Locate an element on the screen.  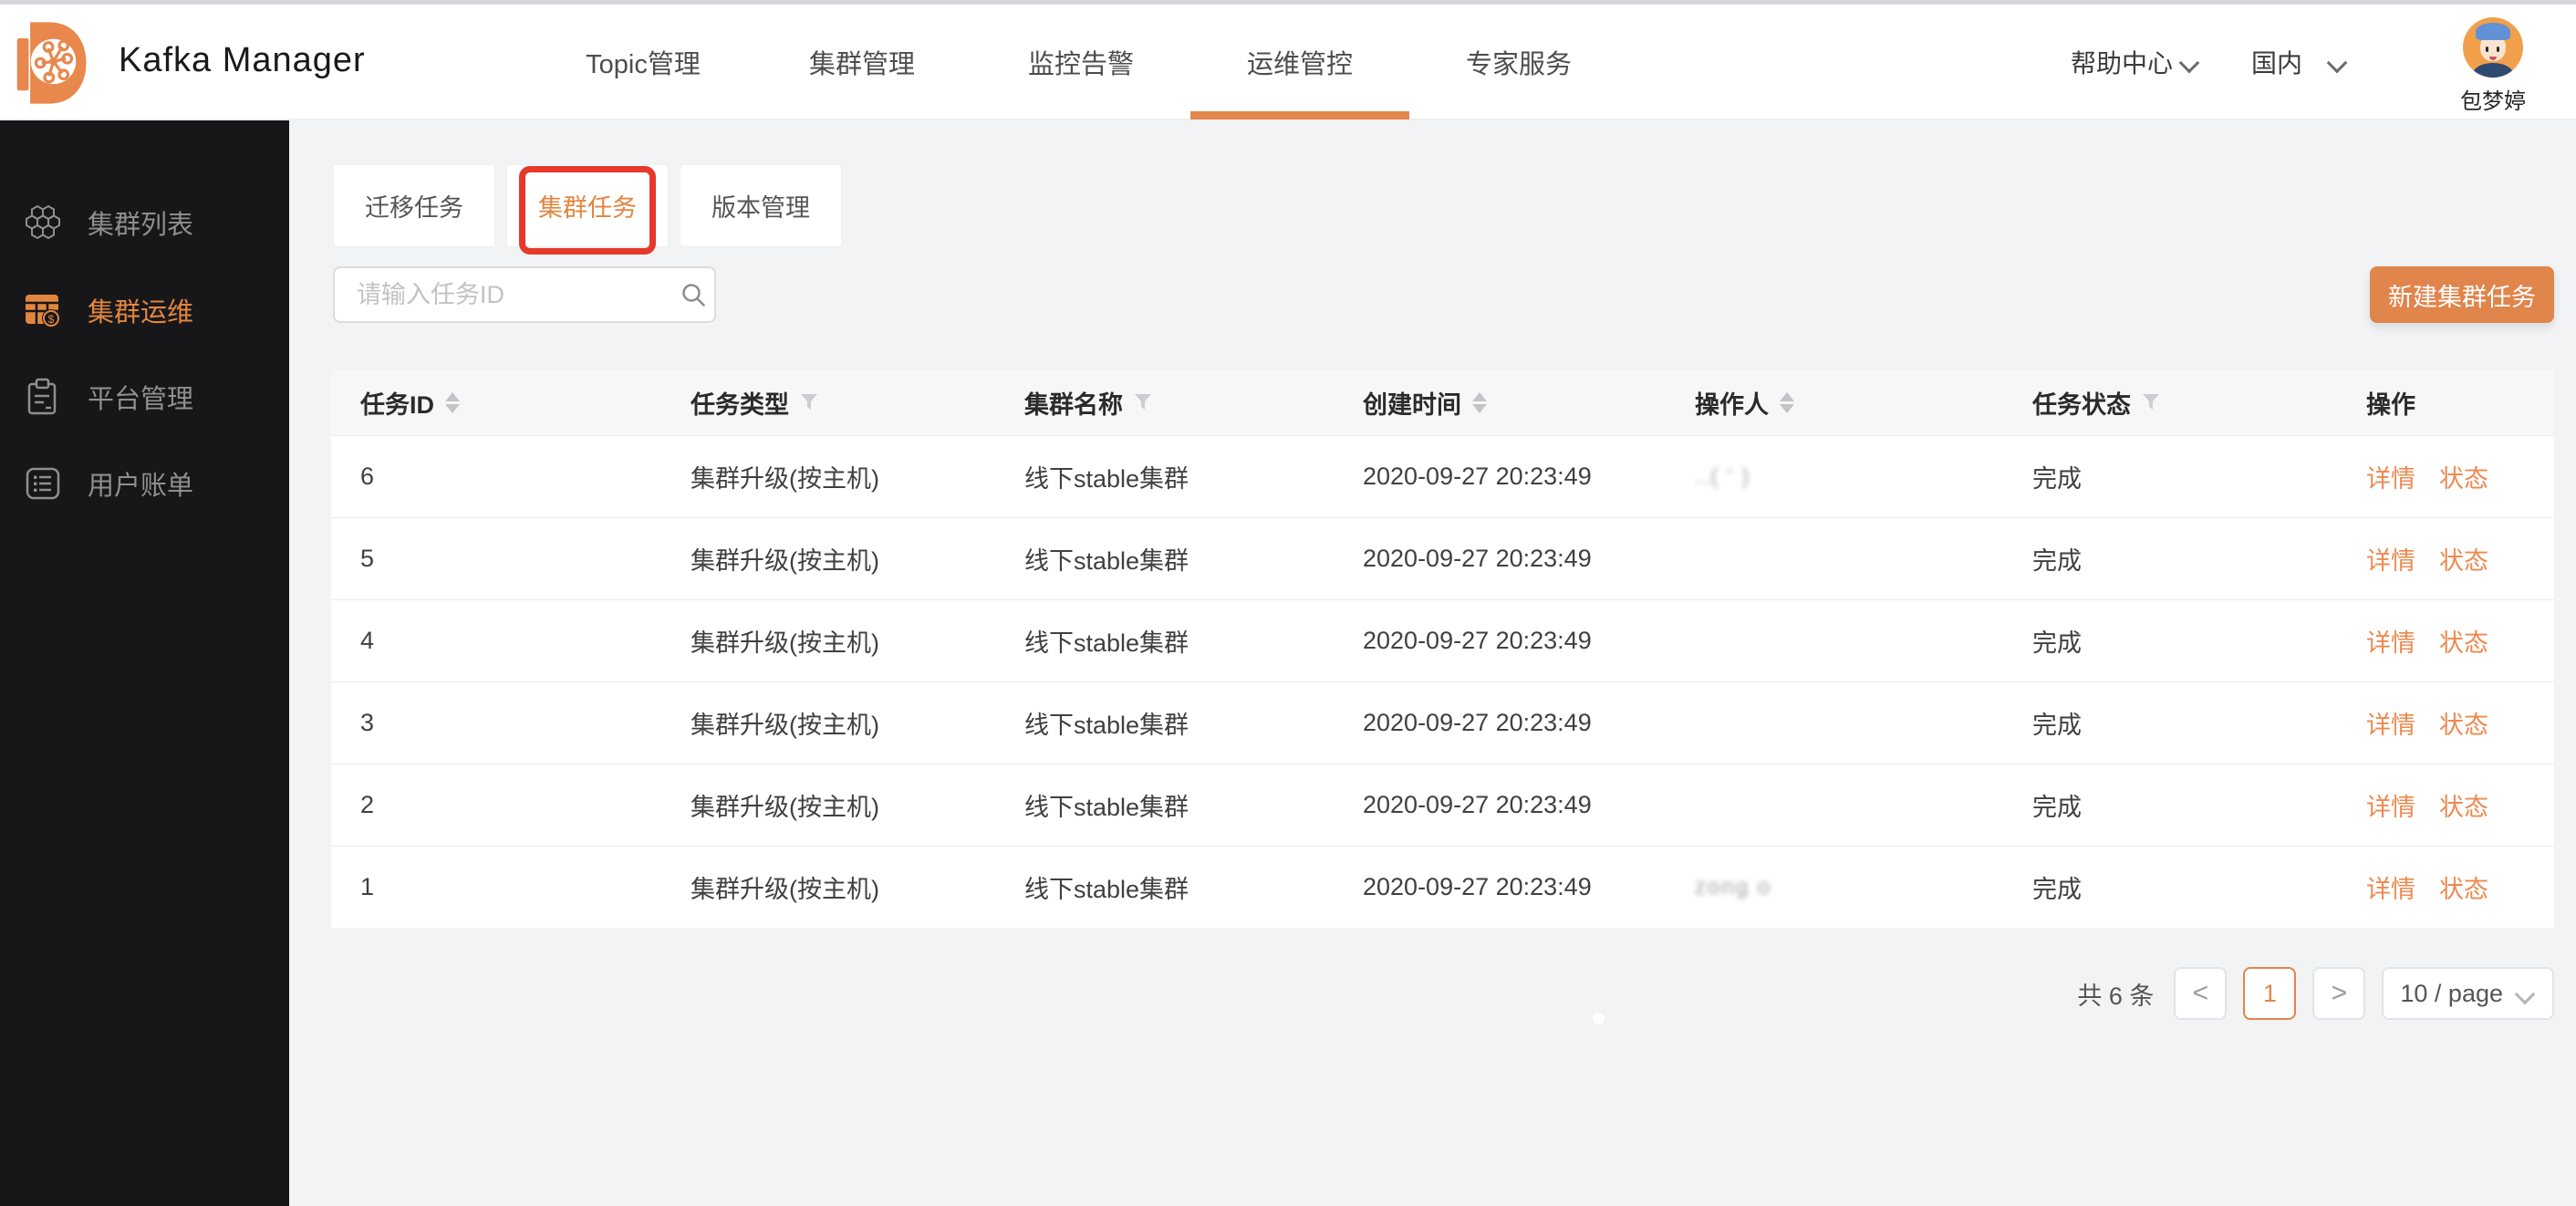
nav-ops-control: 运维管控 is located at coordinates (1299, 62).